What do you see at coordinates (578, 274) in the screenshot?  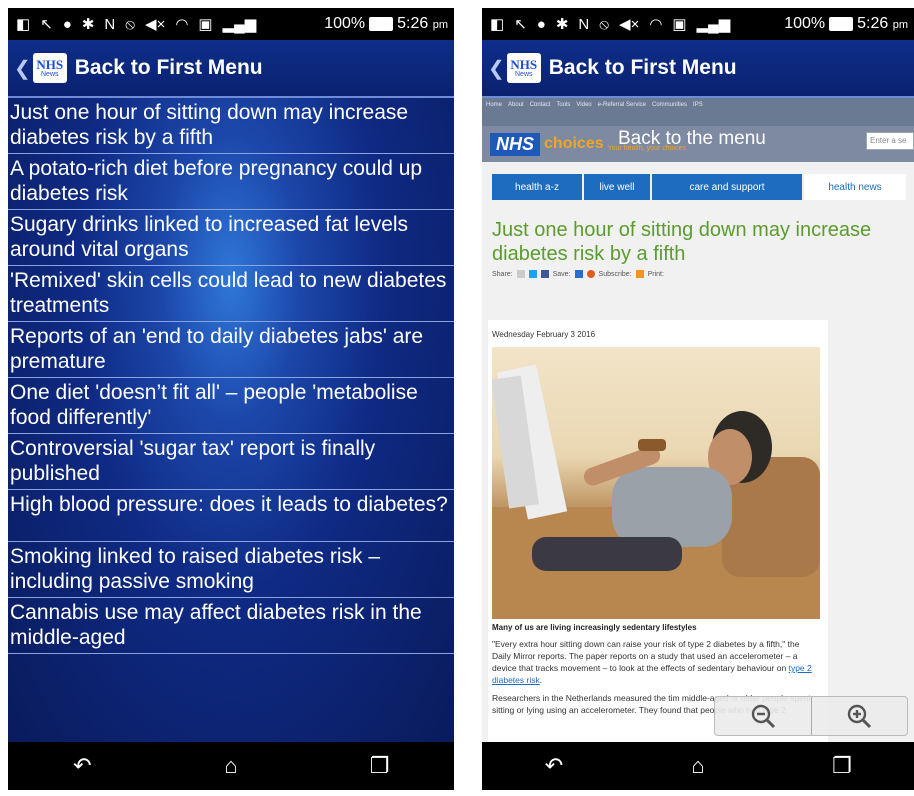 I see `save-icon` at bounding box center [578, 274].